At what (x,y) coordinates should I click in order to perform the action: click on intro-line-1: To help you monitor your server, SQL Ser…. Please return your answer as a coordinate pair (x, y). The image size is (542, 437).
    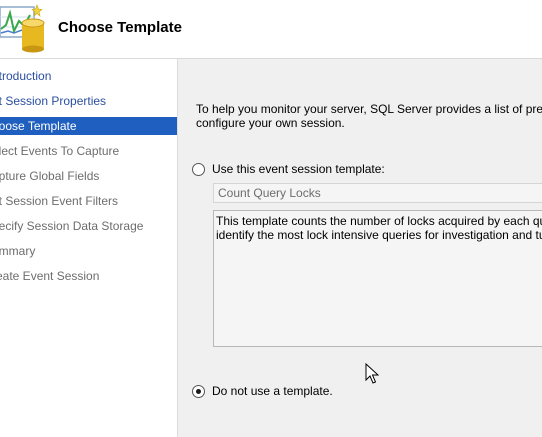
    Looking at the image, I should click on (369, 109).